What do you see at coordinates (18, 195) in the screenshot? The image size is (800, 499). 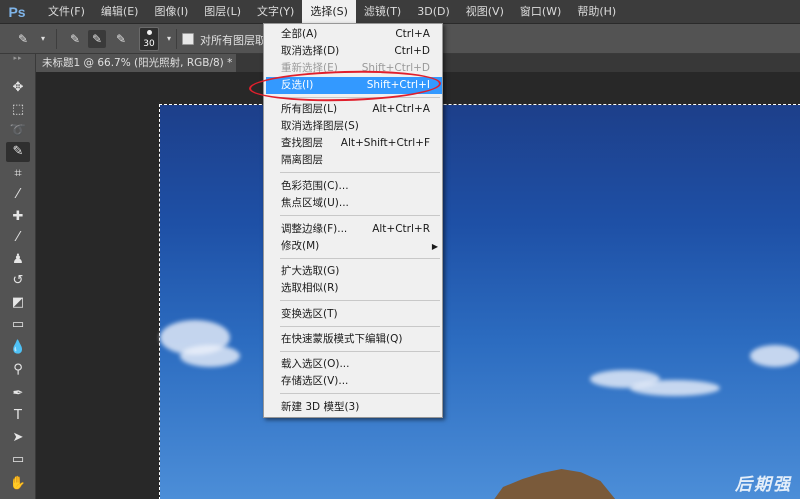 I see `eyedropper-tool-icon: ⁄` at bounding box center [18, 195].